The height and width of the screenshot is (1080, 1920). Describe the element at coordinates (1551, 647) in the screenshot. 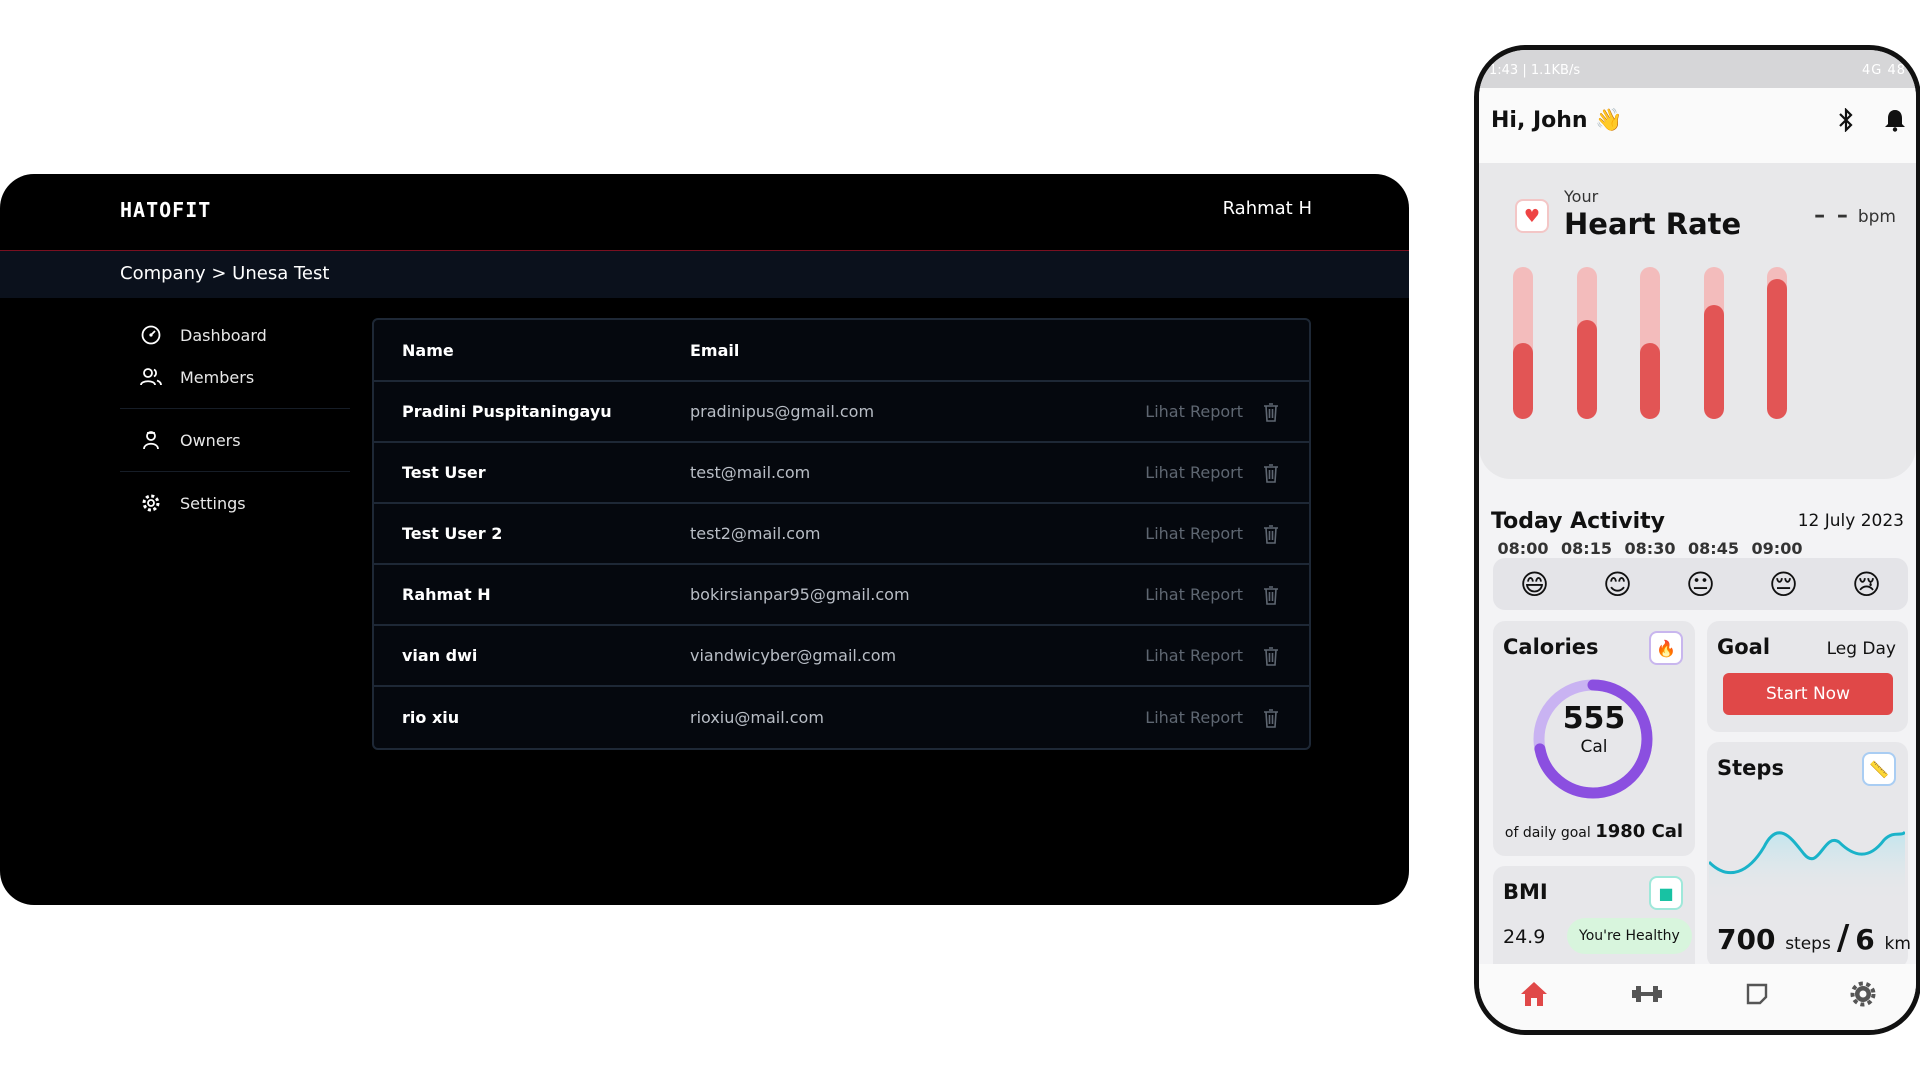

I see `calories-title: Calories` at that location.